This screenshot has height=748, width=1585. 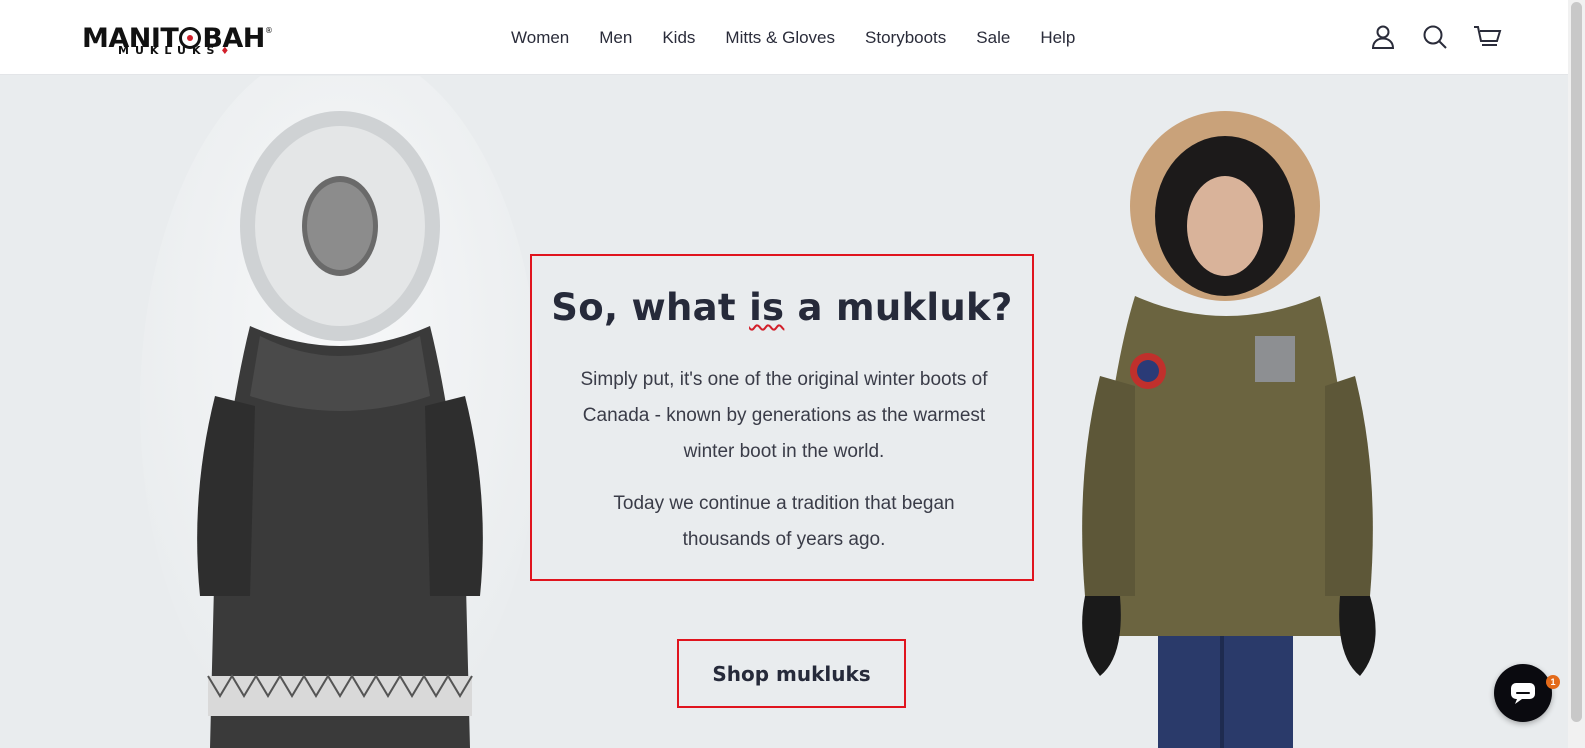 What do you see at coordinates (615, 38) in the screenshot?
I see `nav-item-men: Men` at bounding box center [615, 38].